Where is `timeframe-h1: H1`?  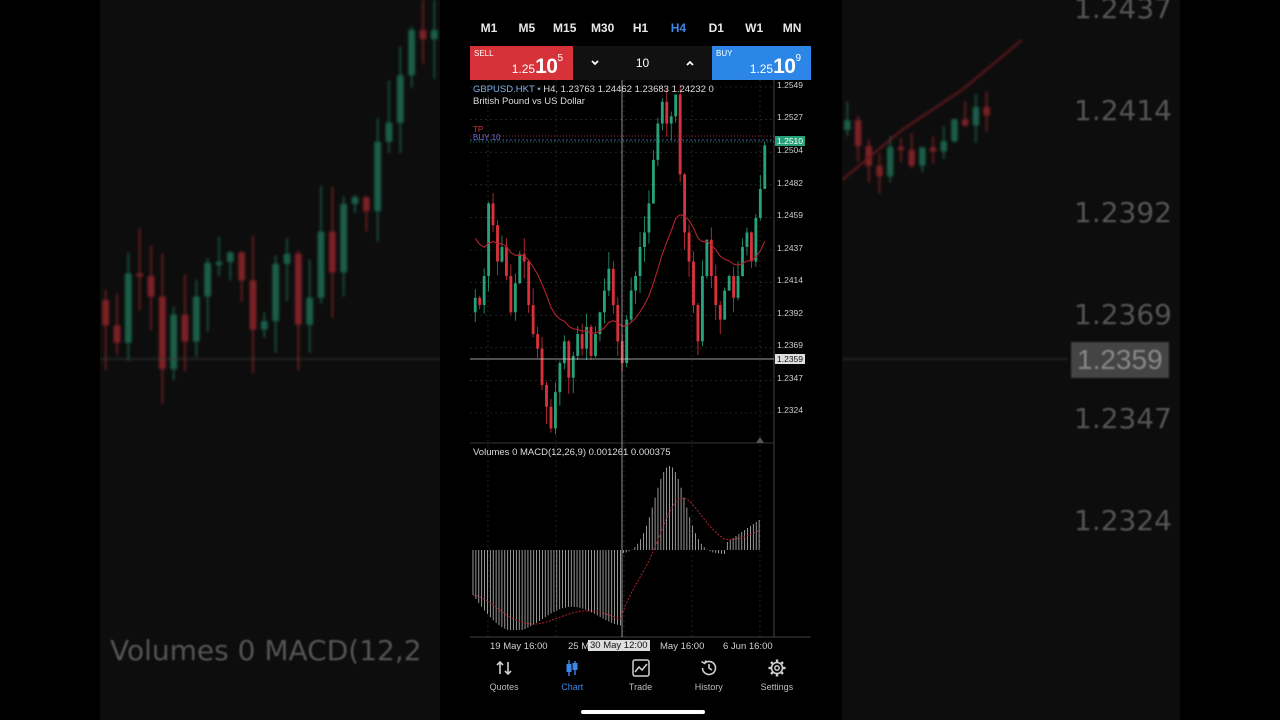 timeframe-h1: H1 is located at coordinates (641, 28).